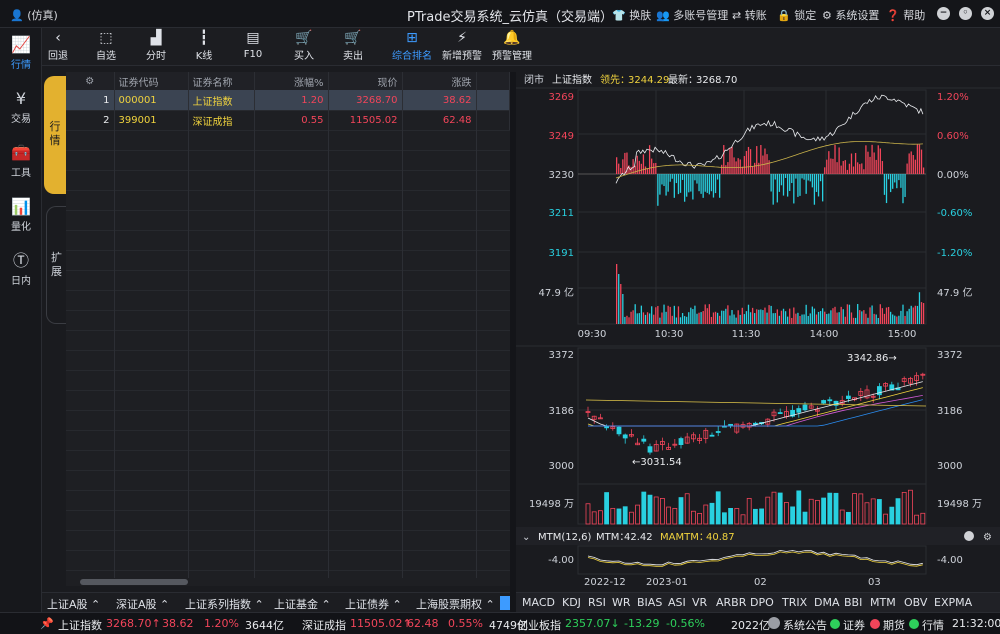  I want to click on nav-trade: ¥ 交易, so click(21, 107).